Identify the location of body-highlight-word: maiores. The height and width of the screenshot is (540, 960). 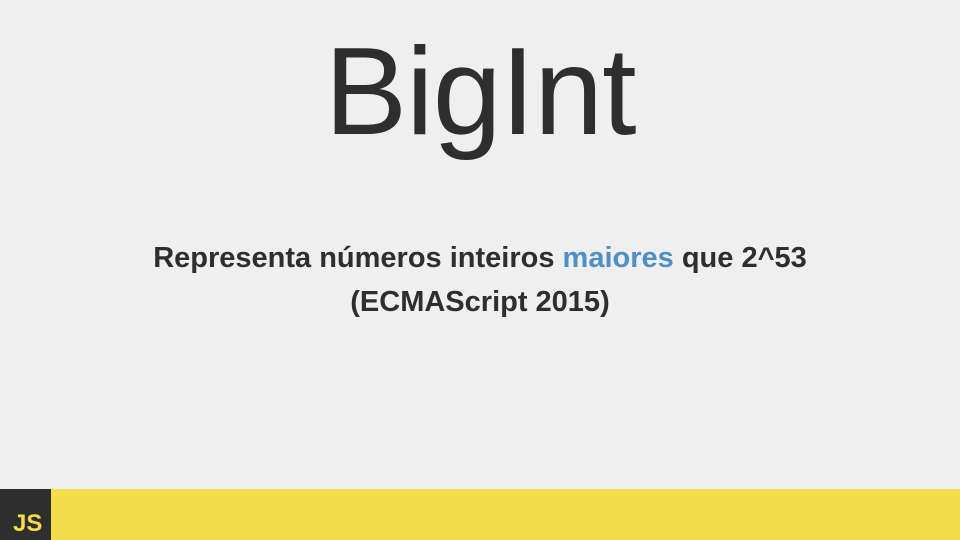
(618, 258).